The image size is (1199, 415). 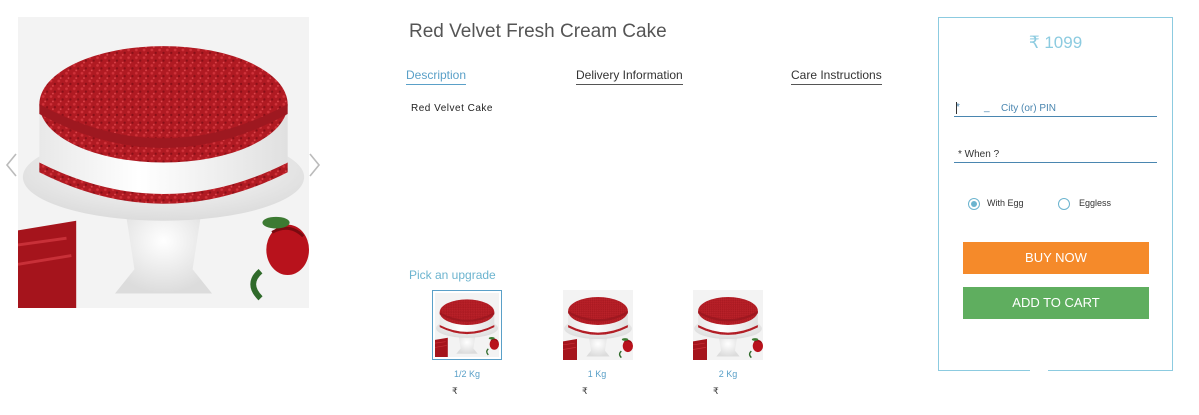 What do you see at coordinates (538, 31) in the screenshot?
I see `product-title: Red Velvet Fresh Cream Cake` at bounding box center [538, 31].